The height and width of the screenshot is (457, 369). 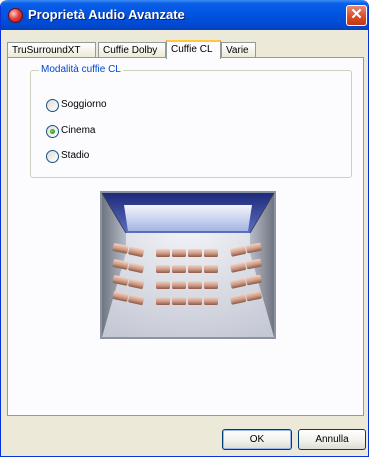 What do you see at coordinates (51, 49) in the screenshot?
I see `tab-trusurroundxt: TruSurroundXT` at bounding box center [51, 49].